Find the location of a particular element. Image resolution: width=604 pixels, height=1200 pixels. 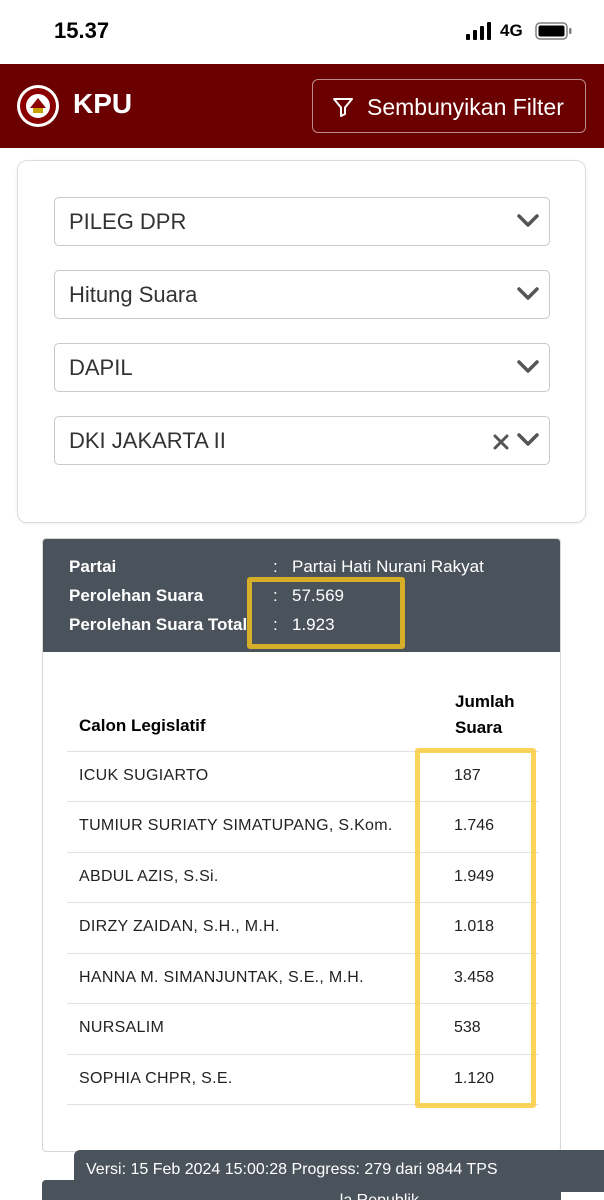

candidate-name: HANNA M. SIMANJUNTAK, S.E., M.H. is located at coordinates (221, 977).